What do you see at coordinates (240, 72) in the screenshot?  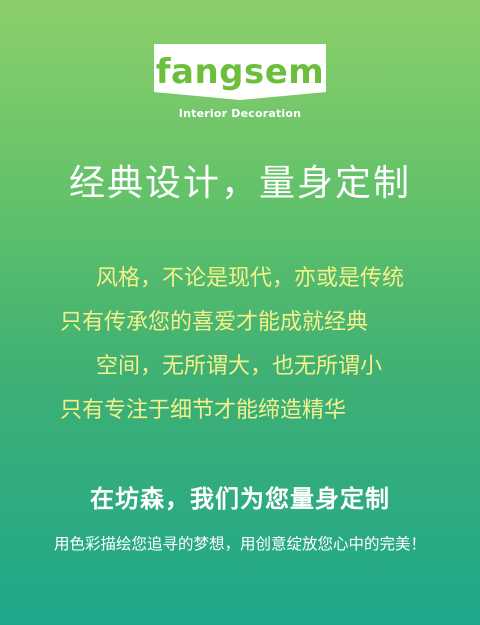 I see `logo-wordmark: fangsem` at bounding box center [240, 72].